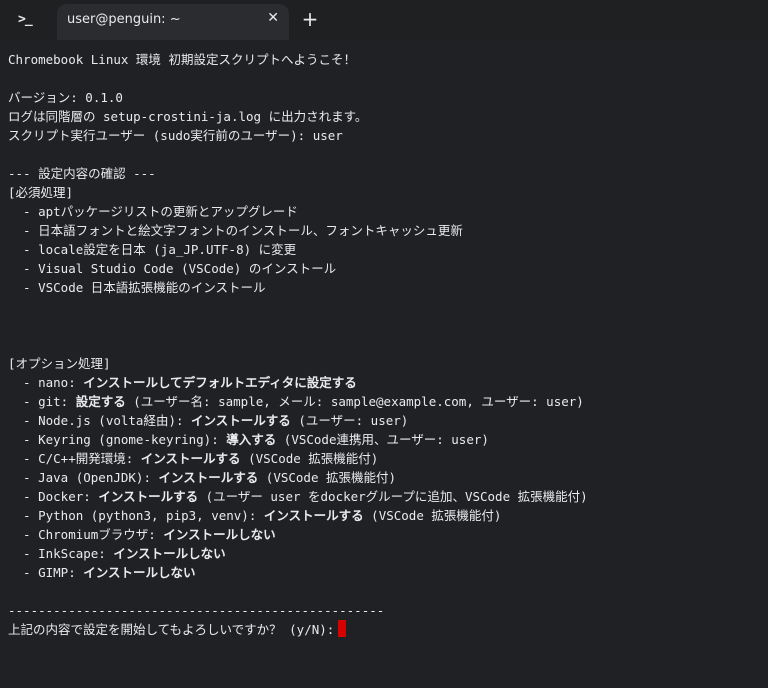 Image resolution: width=768 pixels, height=688 pixels. Describe the element at coordinates (188, 116) in the screenshot. I see `log-line: ログは同階層の setup-crostini-ja.log に出力されます。` at that location.